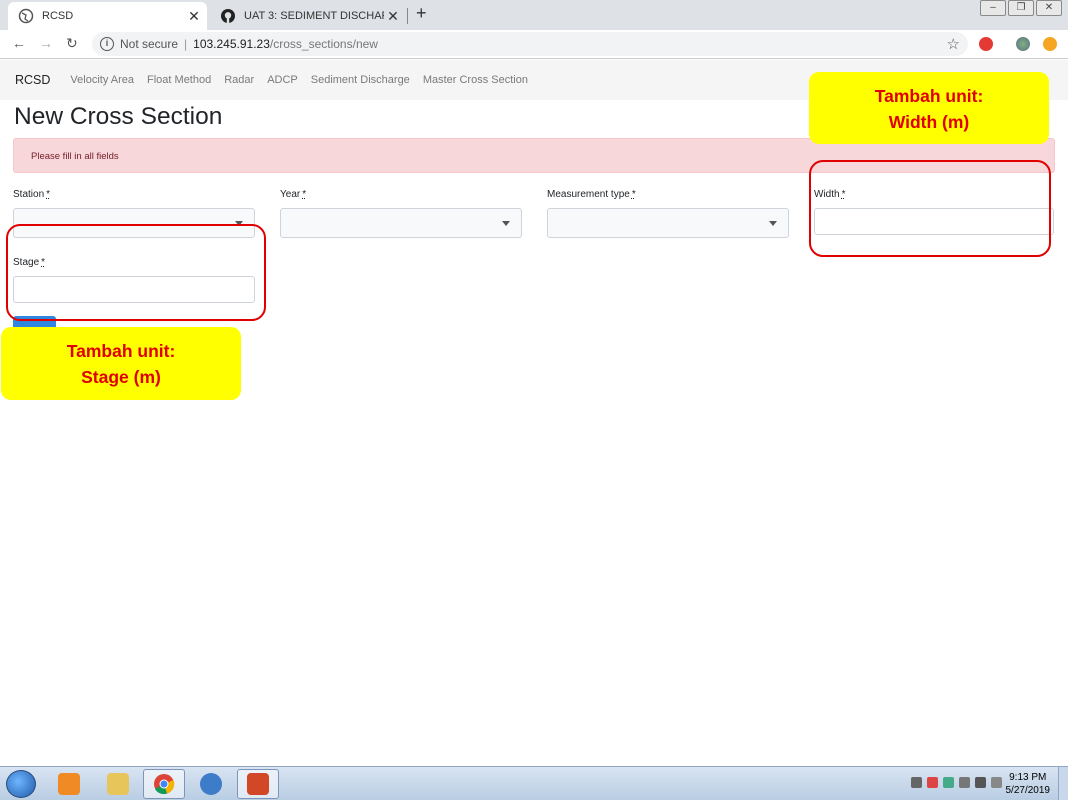  Describe the element at coordinates (179, 80) in the screenshot. I see `nav-float-method: Float Method` at that location.